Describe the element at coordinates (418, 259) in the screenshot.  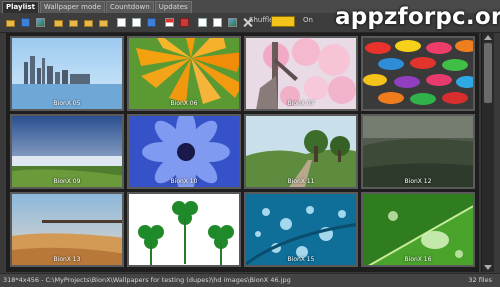
I see `thumbnail-caption: BionX 16` at that location.